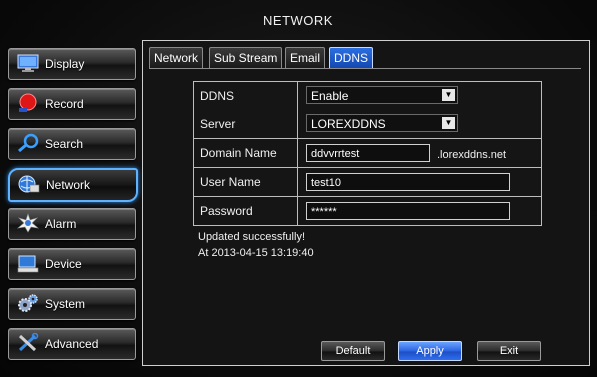 The width and height of the screenshot is (597, 377). I want to click on sidebar-item-record: Record, so click(72, 104).